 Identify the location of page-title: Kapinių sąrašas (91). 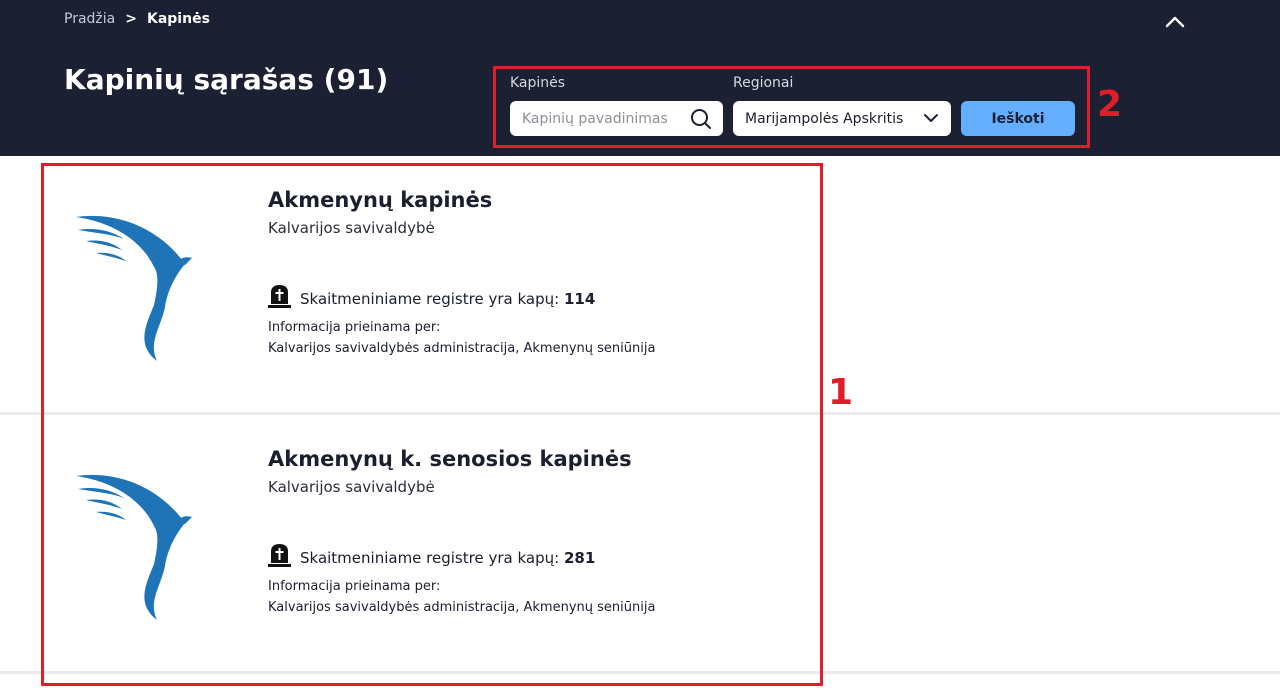
(226, 79).